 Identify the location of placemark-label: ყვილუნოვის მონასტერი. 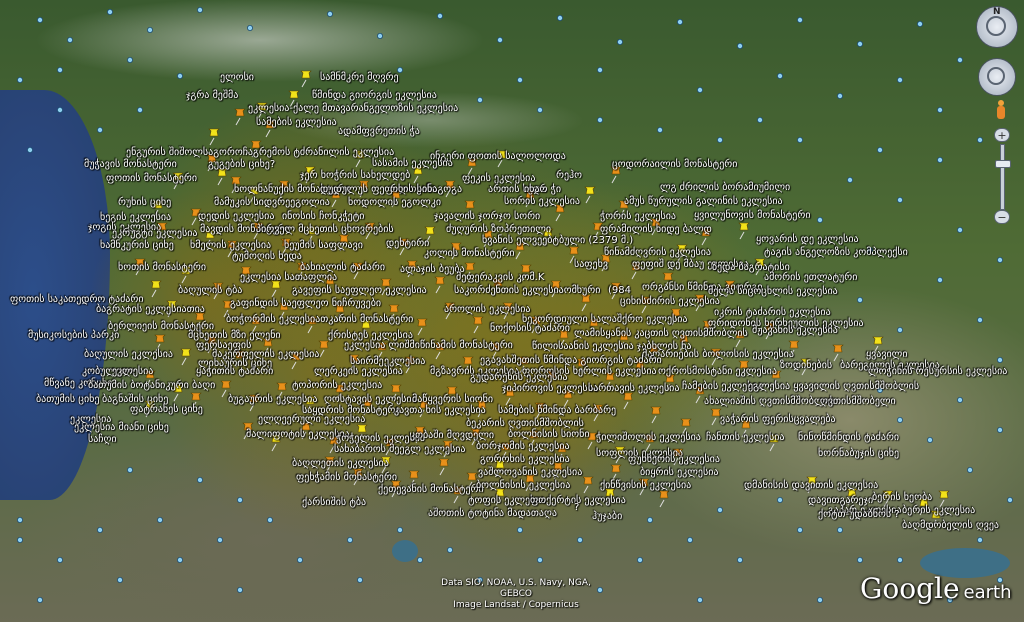
(752, 215).